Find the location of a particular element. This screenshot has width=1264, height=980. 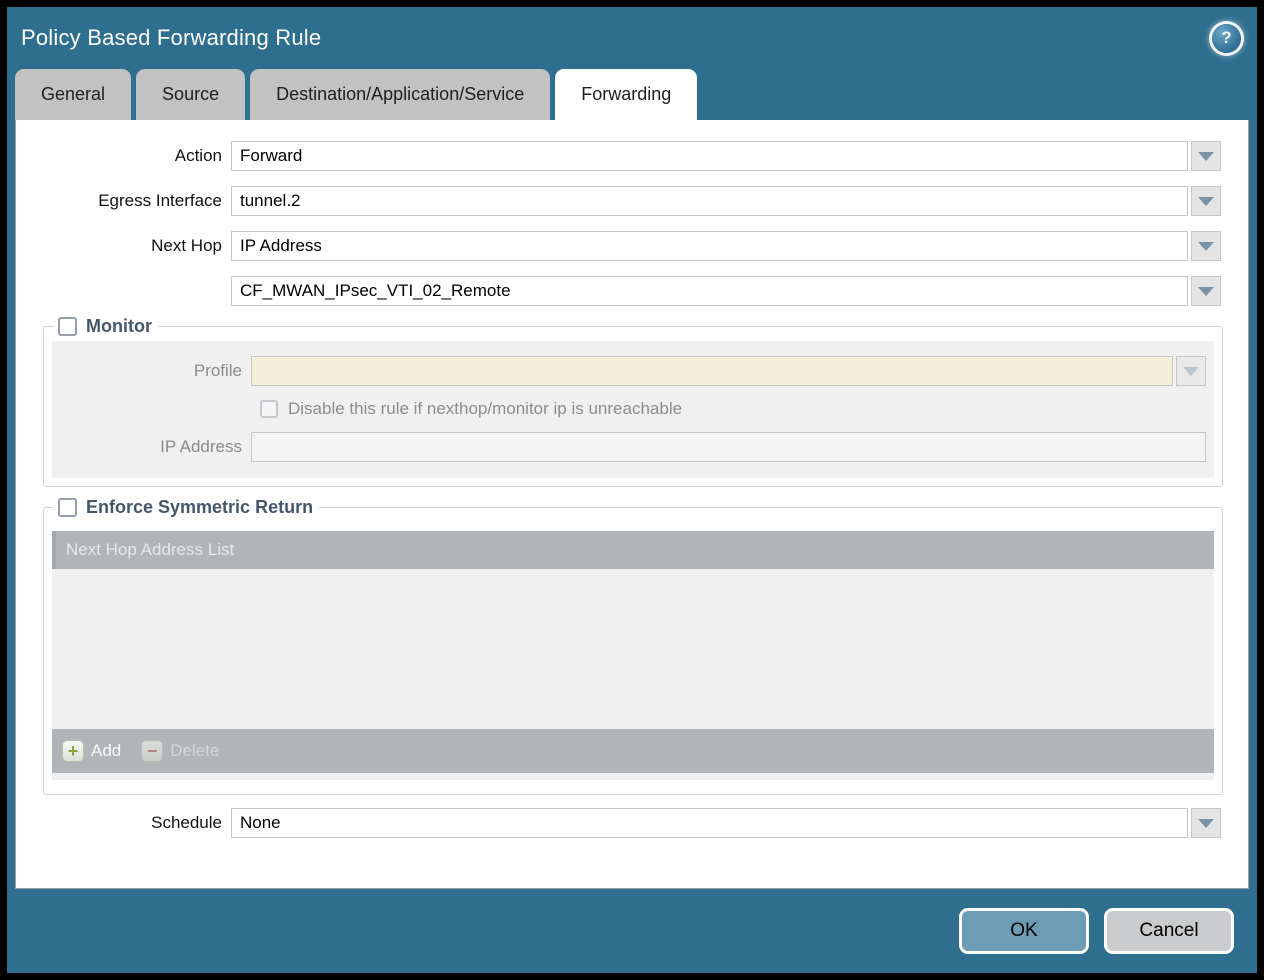

enforce-symmetric-return-checkbox is located at coordinates (67, 507).